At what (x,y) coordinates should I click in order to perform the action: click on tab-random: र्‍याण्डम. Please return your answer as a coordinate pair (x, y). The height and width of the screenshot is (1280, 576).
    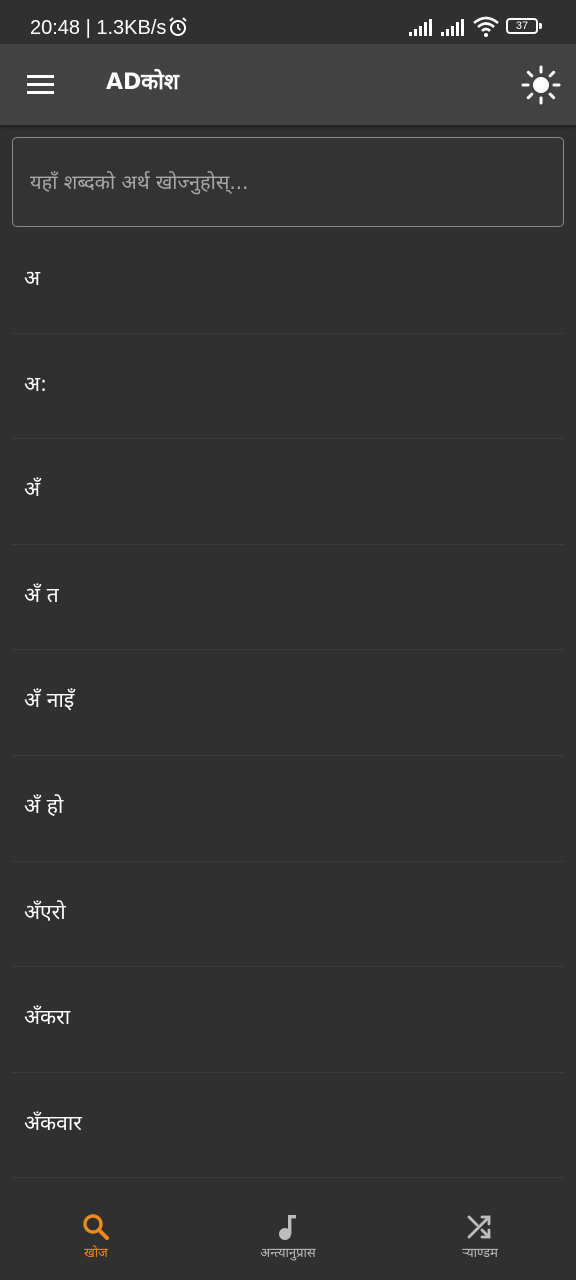
    Looking at the image, I should click on (480, 1236).